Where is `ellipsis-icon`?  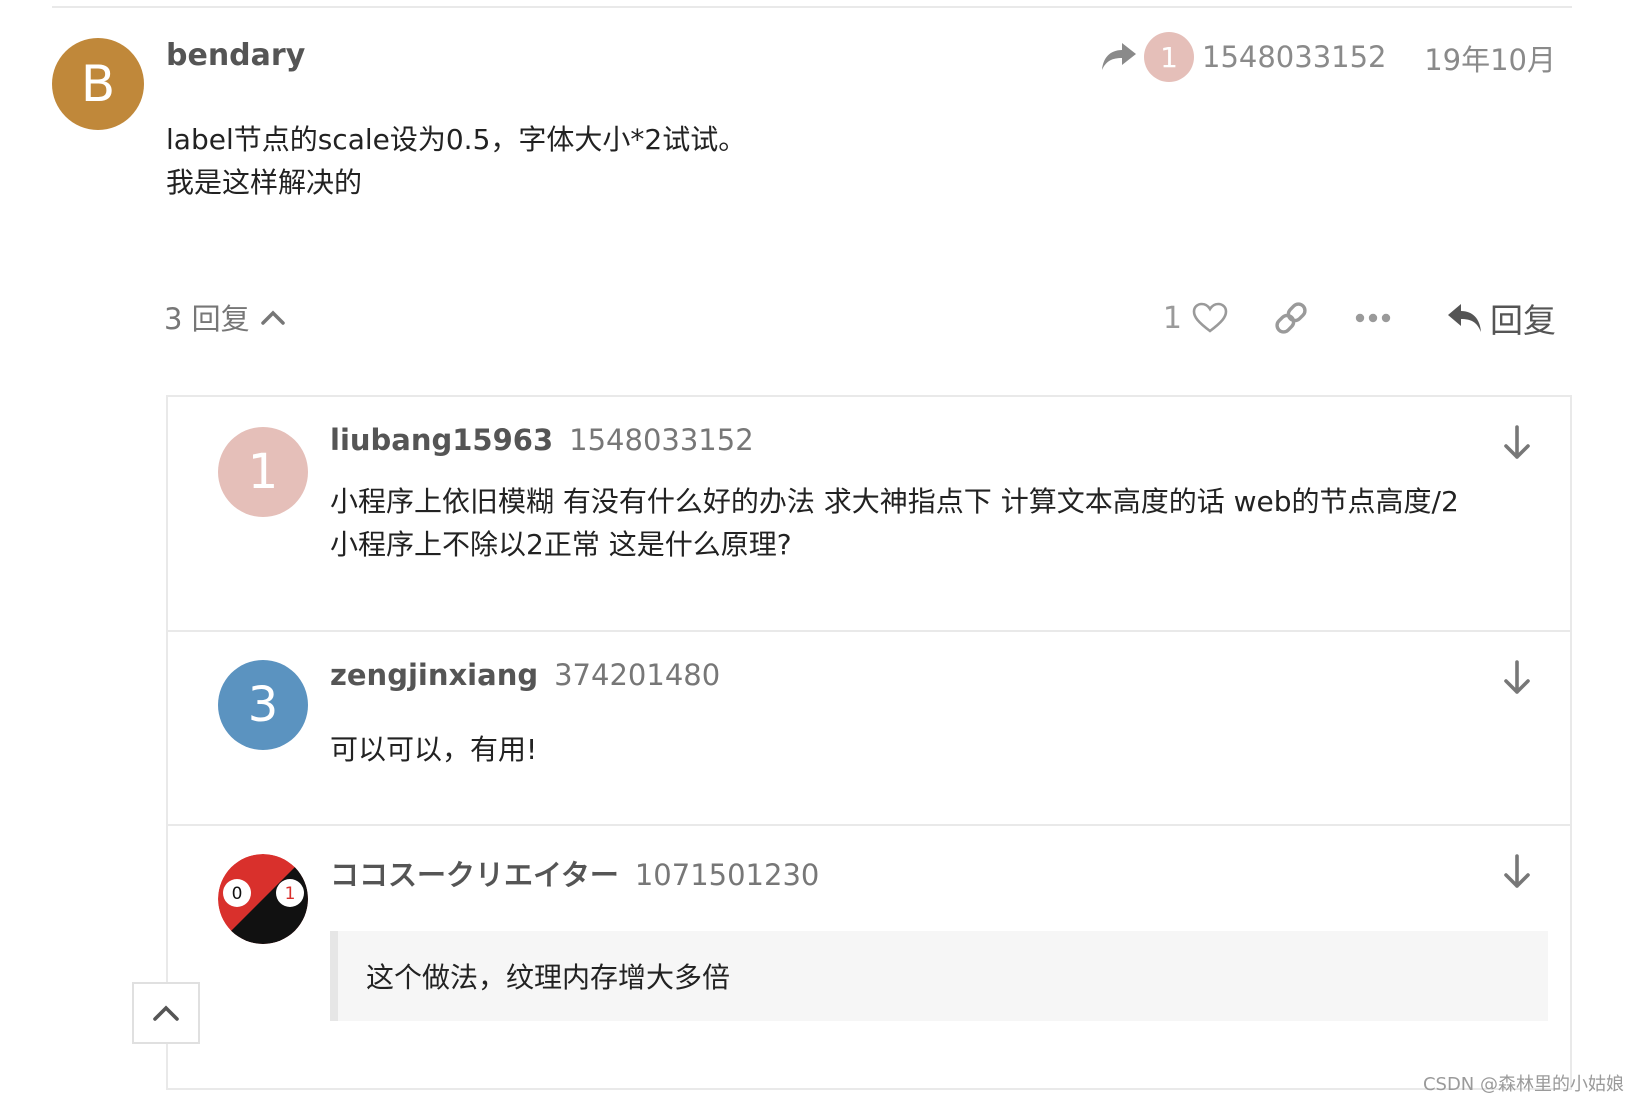
ellipsis-icon is located at coordinates (1373, 318).